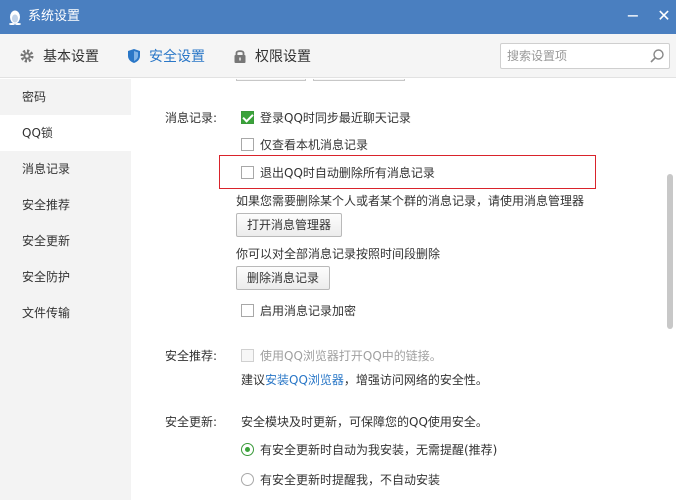 This screenshot has height=500, width=676. Describe the element at coordinates (350, 480) in the screenshot. I see `radio-label: 有安全更新时提醒我，不自动安装` at that location.